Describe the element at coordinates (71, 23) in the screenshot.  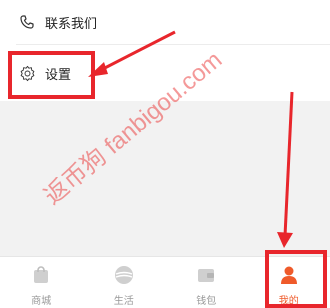
I see `contact-us-label: 联系我们` at that location.